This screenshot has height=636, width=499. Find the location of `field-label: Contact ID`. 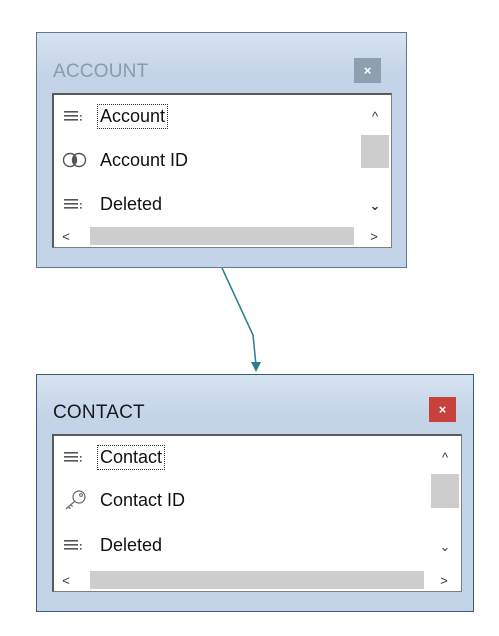

field-label: Contact ID is located at coordinates (143, 499).